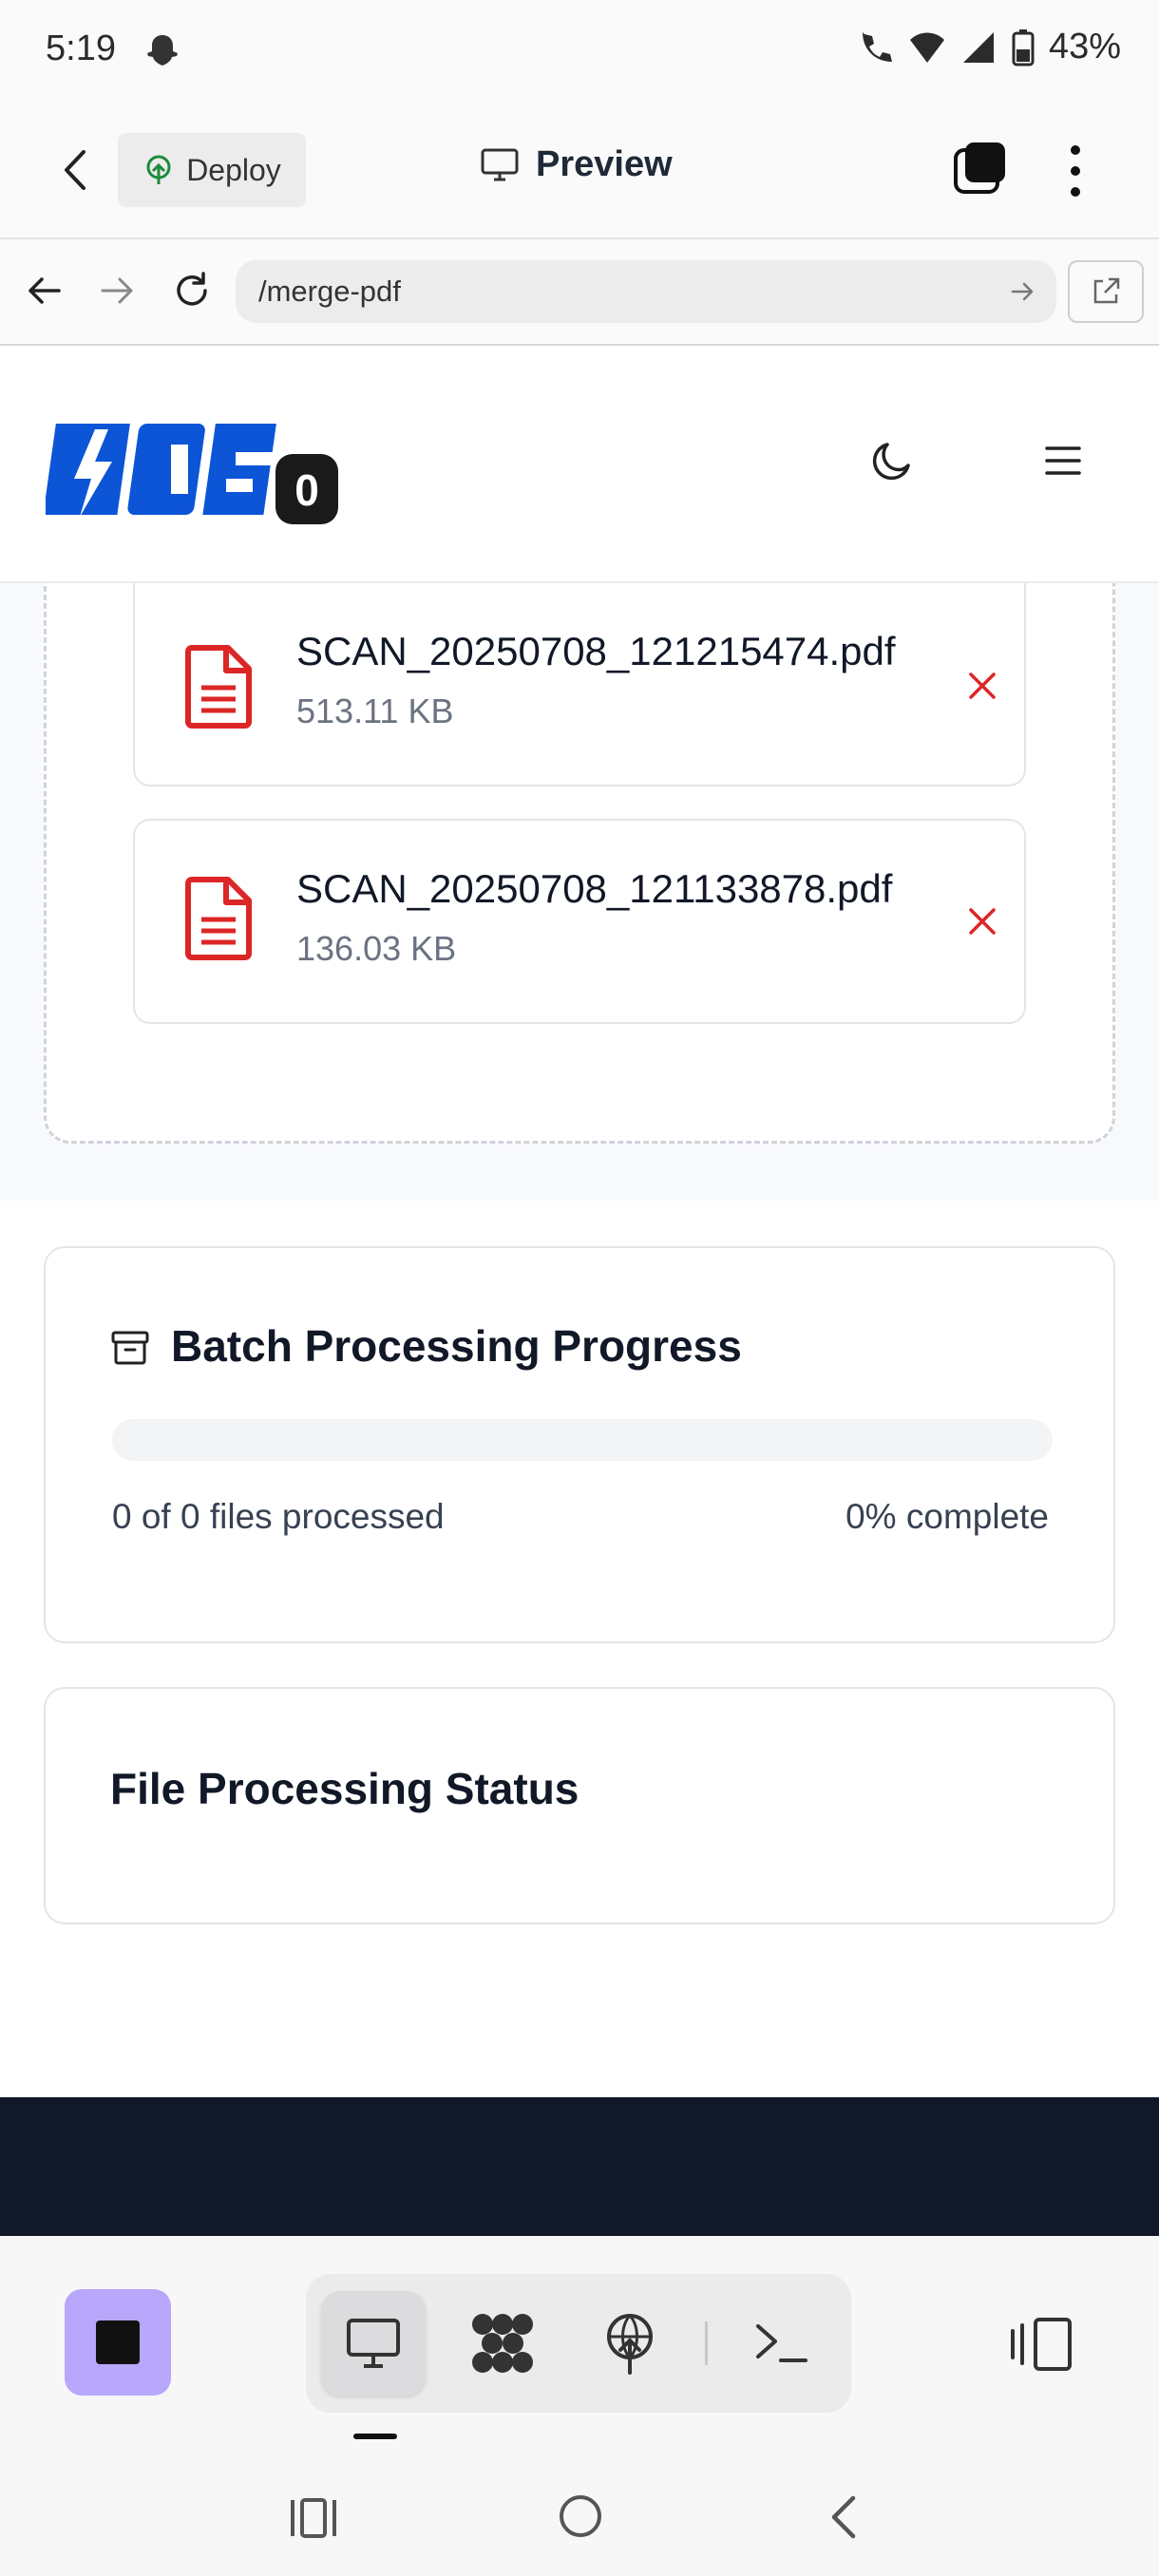 This screenshot has width=1159, height=2576. I want to click on dark-mode-toggle-icon, so click(891, 461).